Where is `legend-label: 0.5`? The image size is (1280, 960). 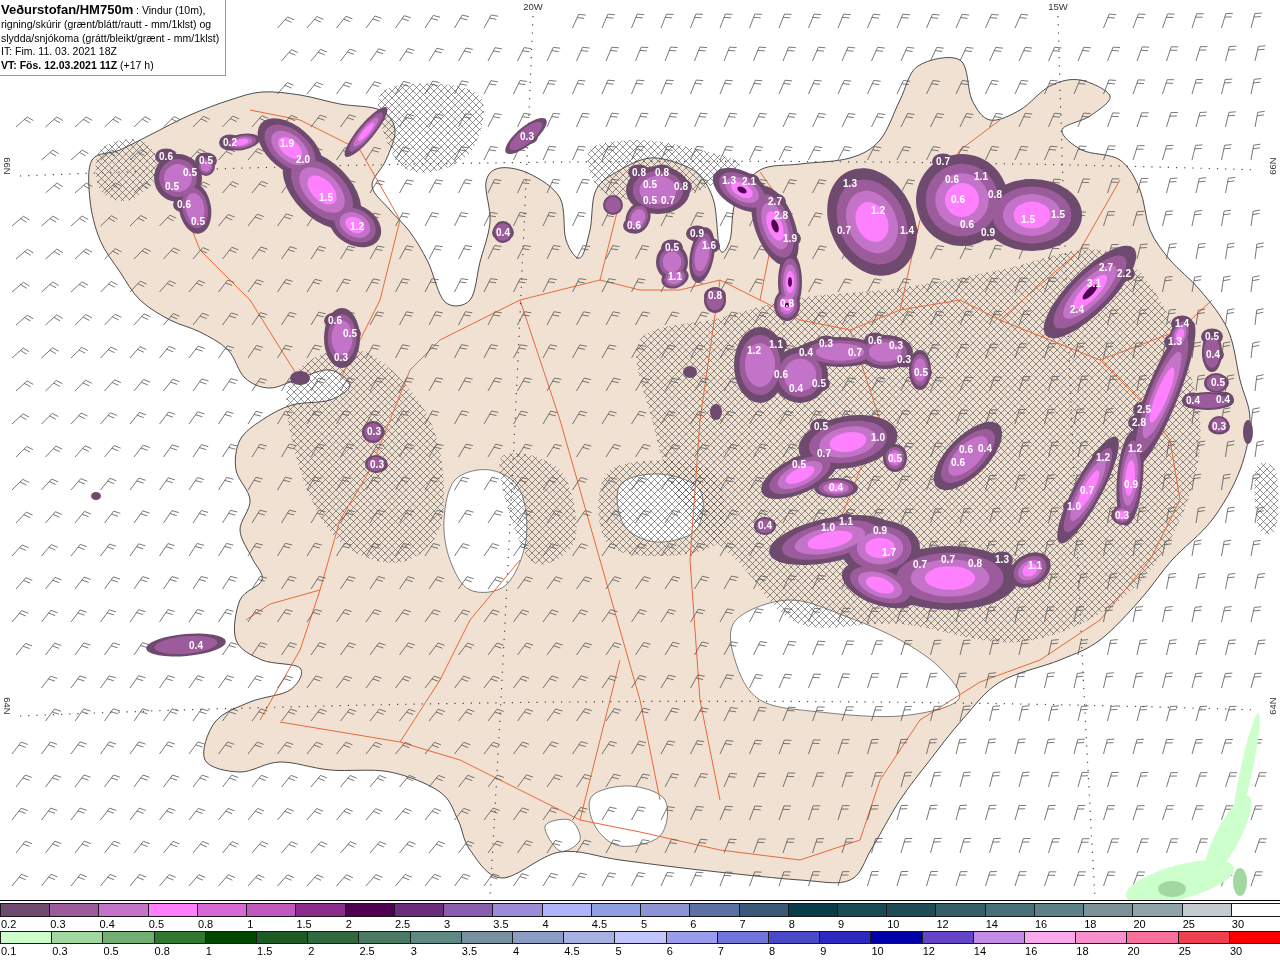 legend-label: 0.5 is located at coordinates (110, 951).